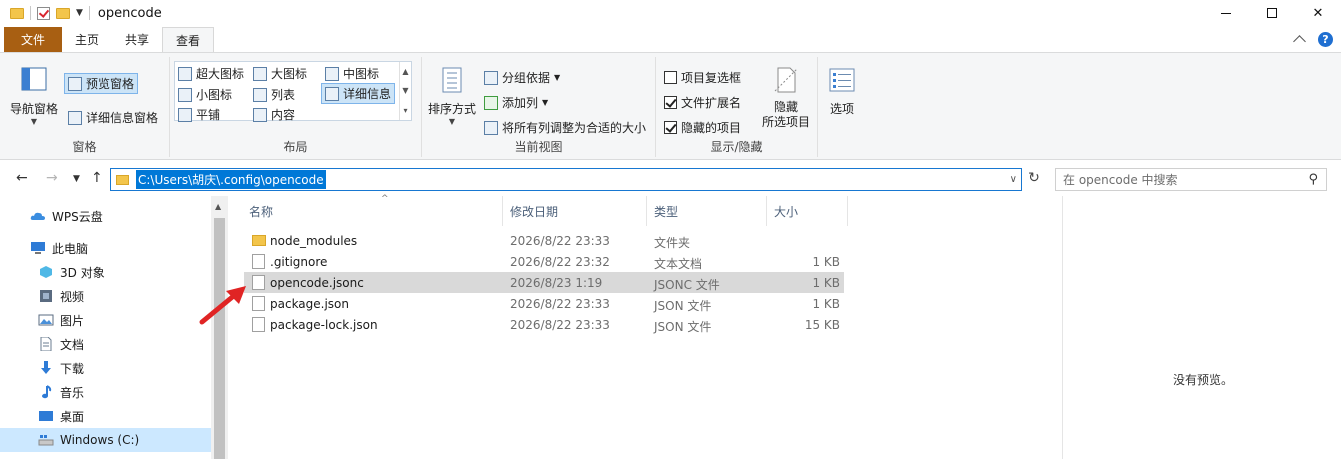 The width and height of the screenshot is (1341, 459). What do you see at coordinates (702, 127) in the screenshot?
I see `hidden-items-toggle: 隐藏的项目` at bounding box center [702, 127].